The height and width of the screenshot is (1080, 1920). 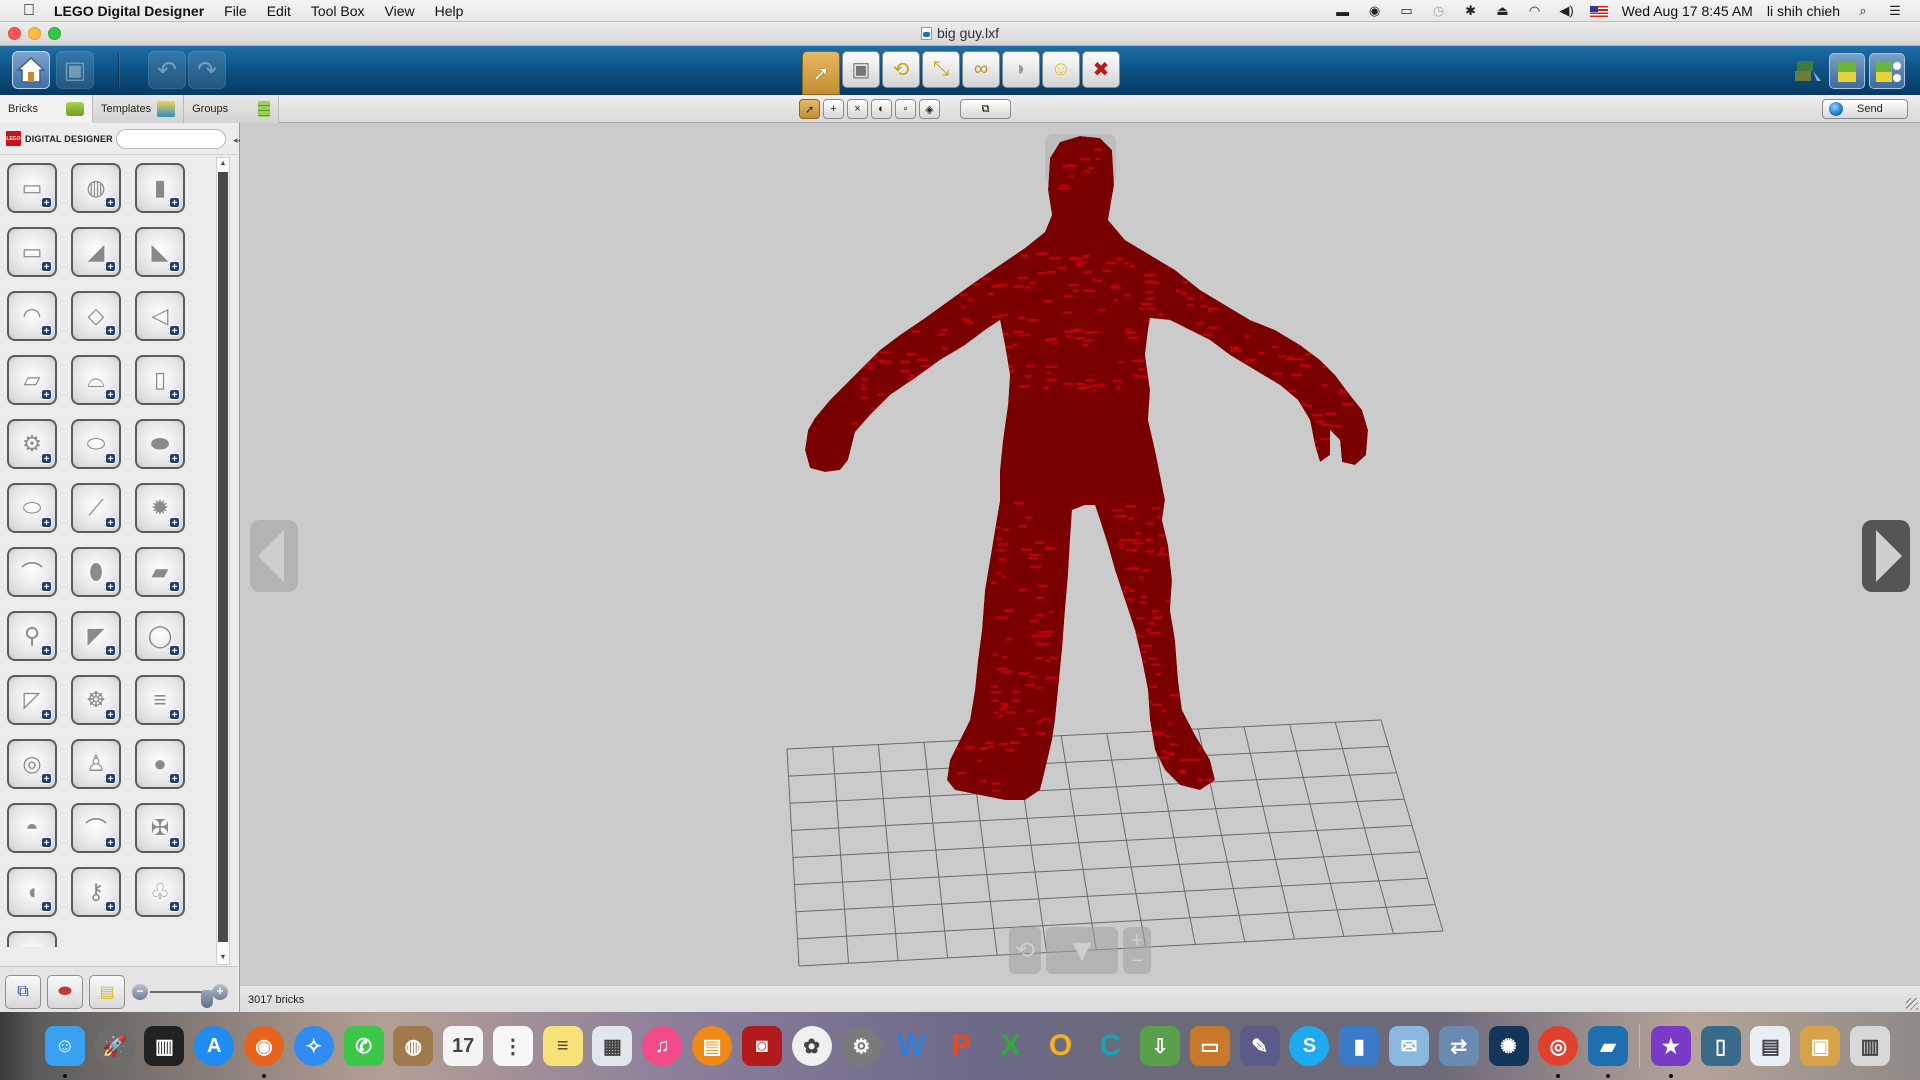 I want to click on dock-word: W, so click(x=911, y=1046).